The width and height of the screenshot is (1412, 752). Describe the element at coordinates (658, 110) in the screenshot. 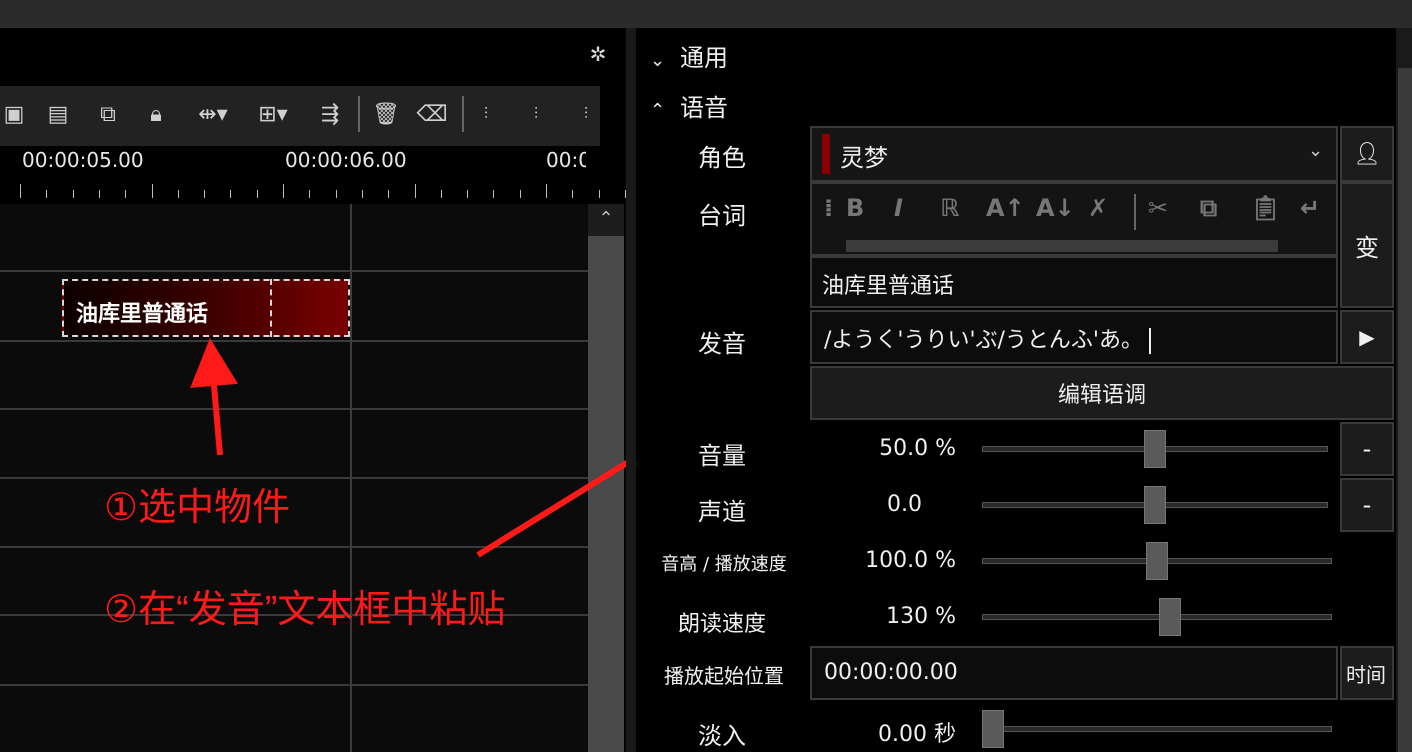

I see `chevron-up-icon: ⌃` at that location.